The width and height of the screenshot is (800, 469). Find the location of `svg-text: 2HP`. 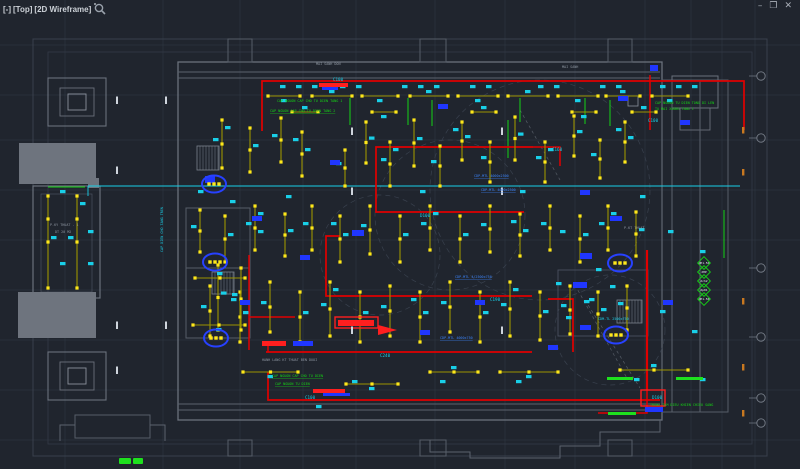

svg-text: 2HP is located at coordinates (704, 272).